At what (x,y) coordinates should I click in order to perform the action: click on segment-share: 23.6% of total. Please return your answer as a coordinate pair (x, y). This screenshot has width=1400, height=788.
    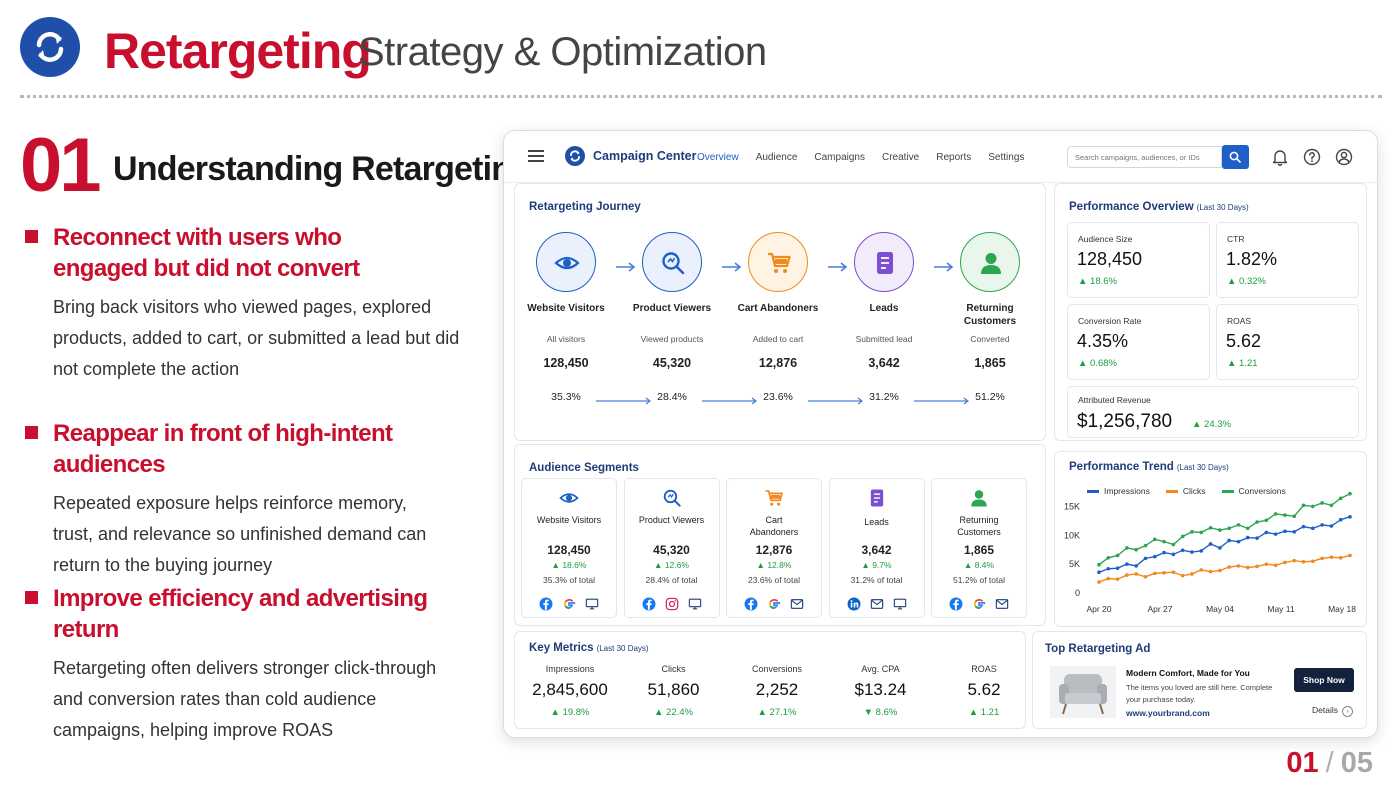
    Looking at the image, I should click on (774, 580).